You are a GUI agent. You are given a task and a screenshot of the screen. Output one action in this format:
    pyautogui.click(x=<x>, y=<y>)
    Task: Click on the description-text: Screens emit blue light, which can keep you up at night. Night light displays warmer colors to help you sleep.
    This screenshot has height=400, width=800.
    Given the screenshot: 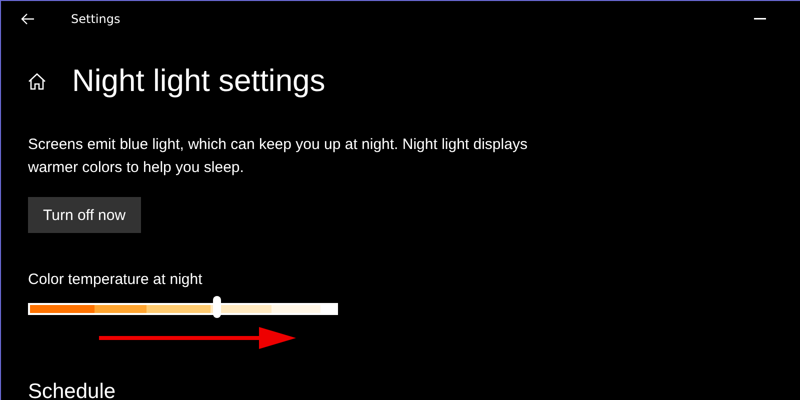 What is the action you would take?
    pyautogui.click(x=278, y=156)
    